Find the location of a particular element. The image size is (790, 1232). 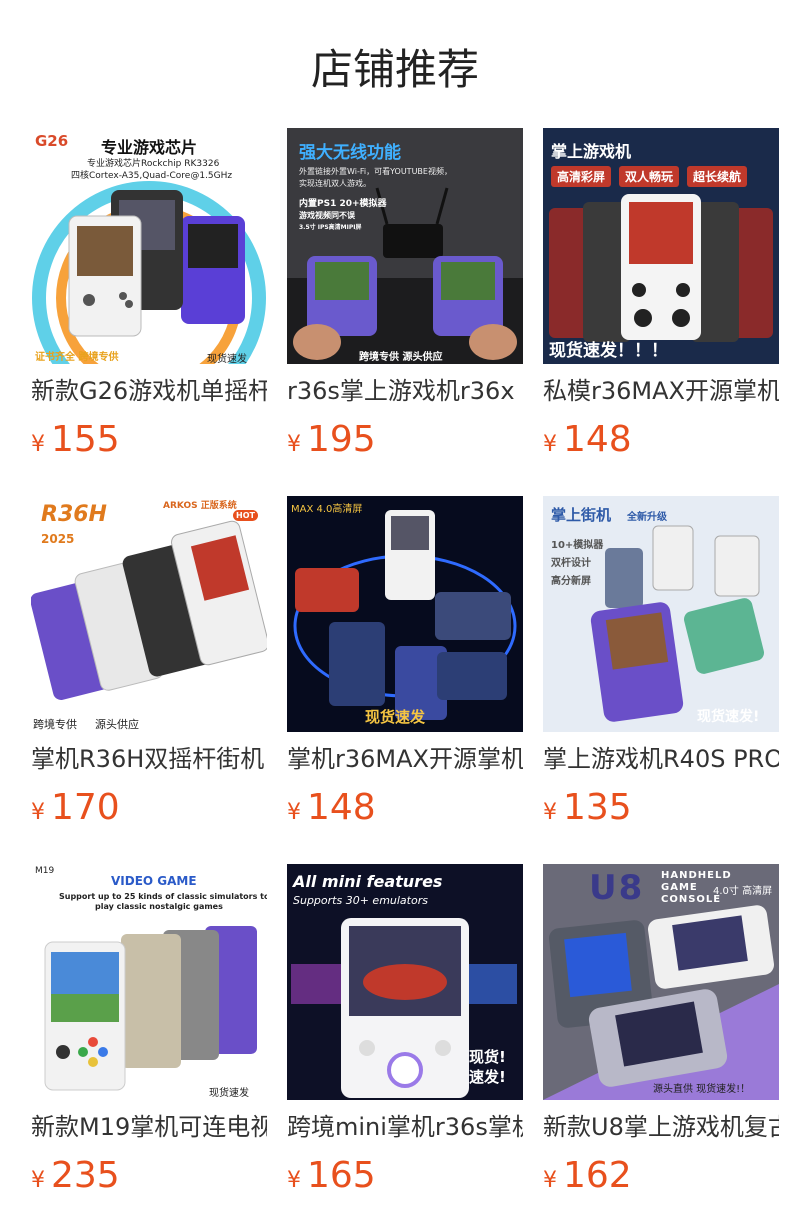

image-text: 跨境专供 is located at coordinates (55, 724).